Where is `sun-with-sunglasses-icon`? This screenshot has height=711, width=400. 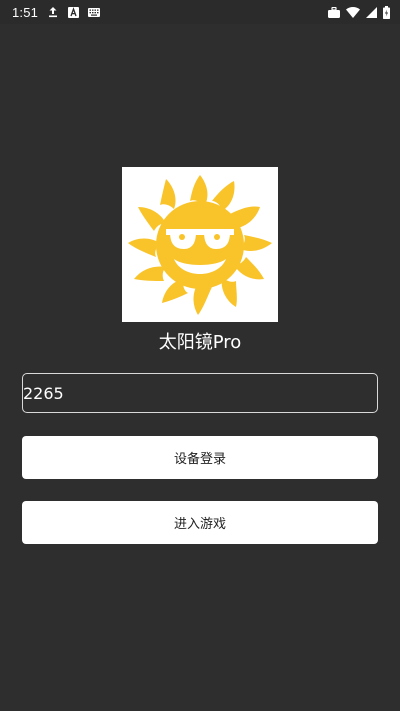 sun-with-sunglasses-icon is located at coordinates (200, 245).